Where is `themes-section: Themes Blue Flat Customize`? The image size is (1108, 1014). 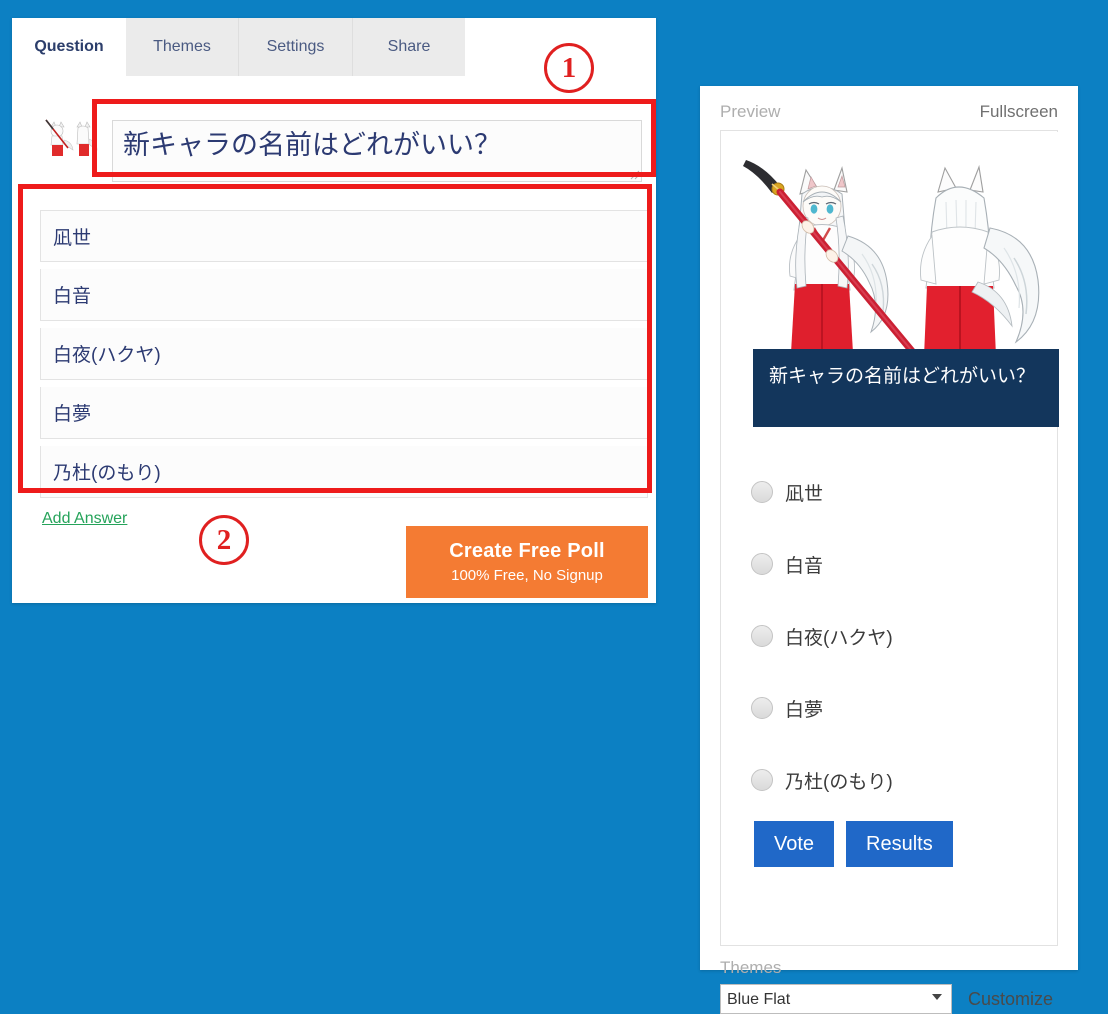 themes-section: Themes Blue Flat Customize is located at coordinates (890, 986).